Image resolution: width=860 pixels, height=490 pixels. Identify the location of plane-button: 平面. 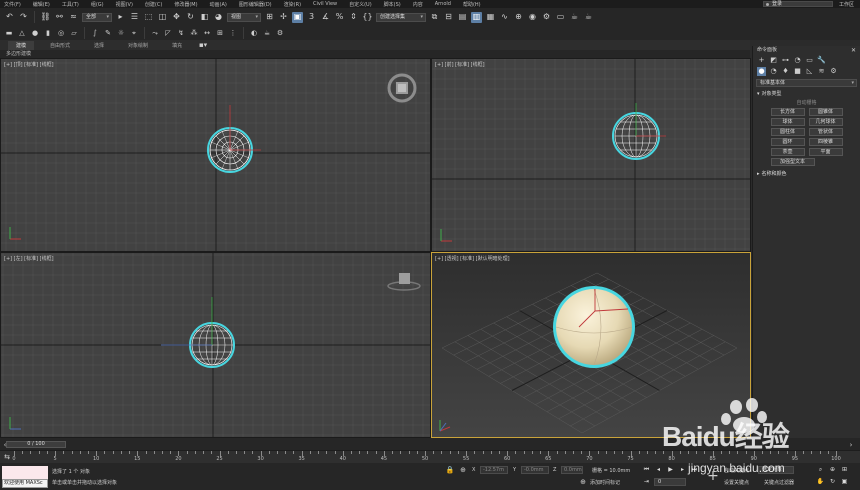
(825, 152).